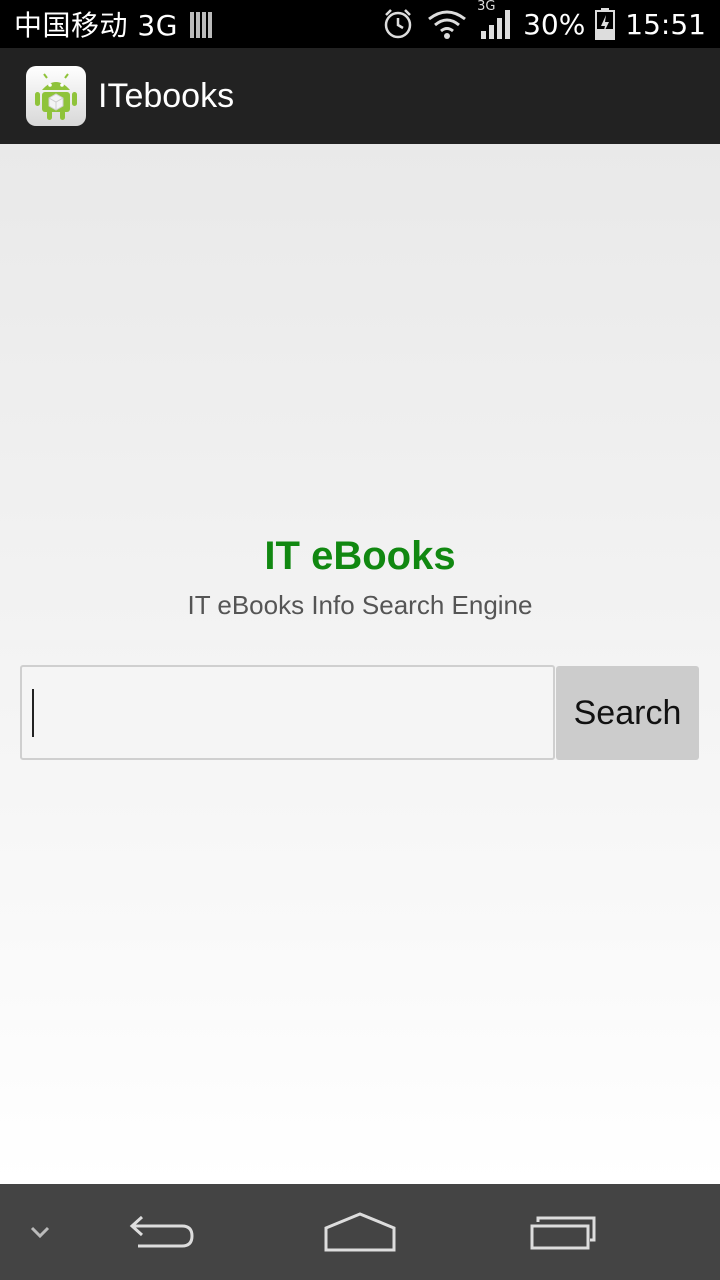  I want to click on network-type-label: 3G, so click(486, 7).